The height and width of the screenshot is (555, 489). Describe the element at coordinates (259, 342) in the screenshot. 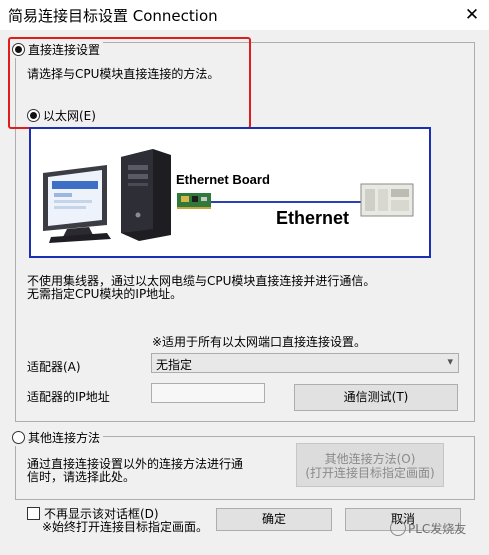

I see `ethernet-port-note: ※适用于所有以太网端口直接连接设置。` at that location.